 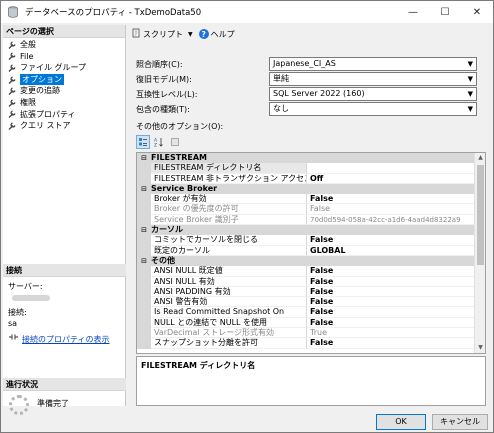 I want to click on property-pages-icon, so click(x=175, y=142).